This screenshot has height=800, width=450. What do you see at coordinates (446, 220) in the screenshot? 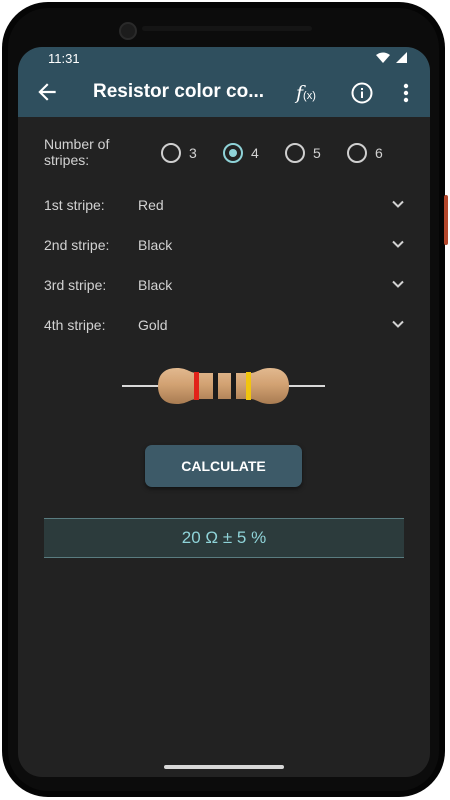
I see `power-button` at bounding box center [446, 220].